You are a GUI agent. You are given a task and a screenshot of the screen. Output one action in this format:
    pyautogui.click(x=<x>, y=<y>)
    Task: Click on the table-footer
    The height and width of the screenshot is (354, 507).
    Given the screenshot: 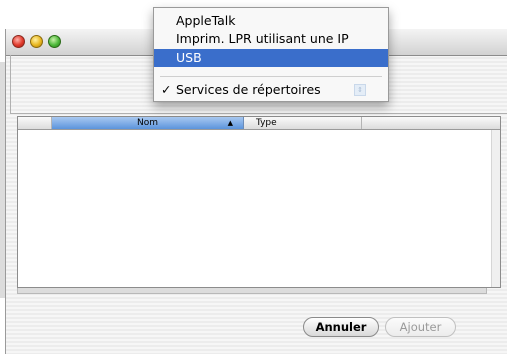 What is the action you would take?
    pyautogui.click(x=252, y=291)
    